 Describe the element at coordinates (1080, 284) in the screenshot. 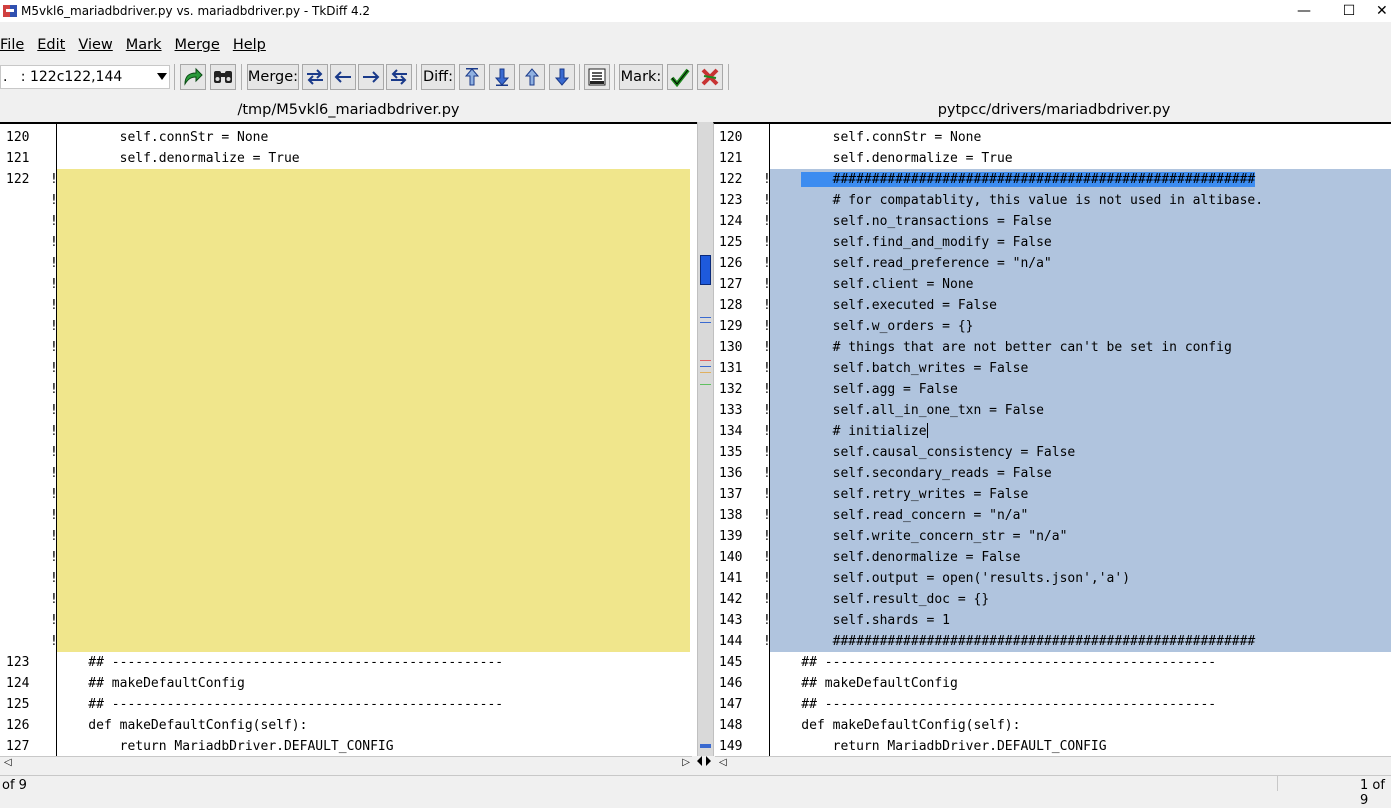

I see `code-line: self.client = None` at that location.